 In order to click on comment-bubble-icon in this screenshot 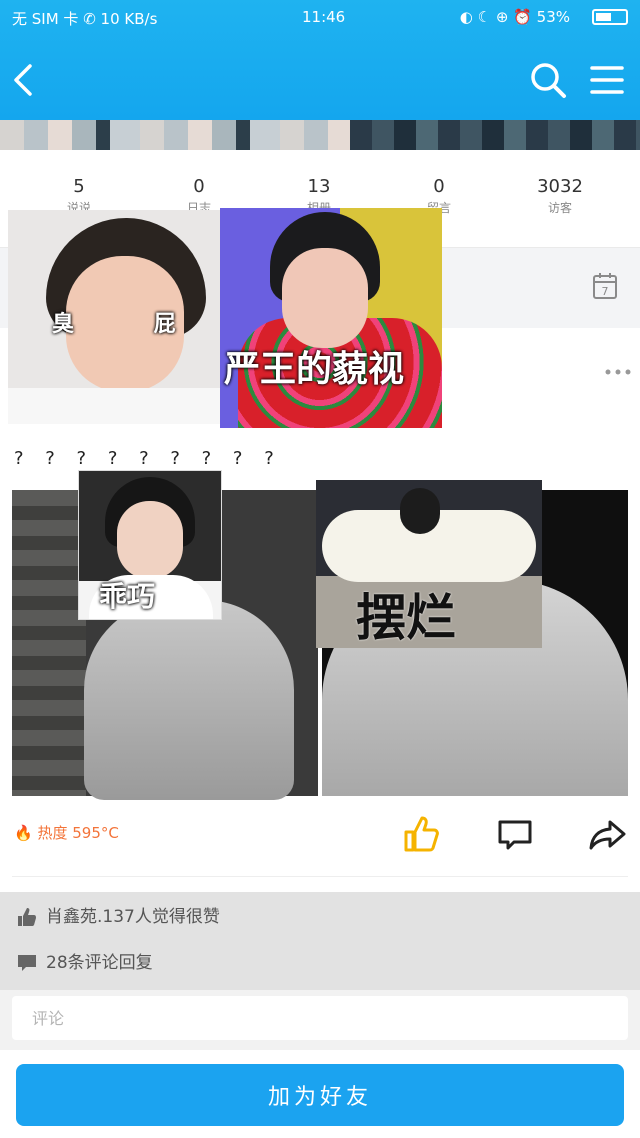, I will do `click(515, 835)`.